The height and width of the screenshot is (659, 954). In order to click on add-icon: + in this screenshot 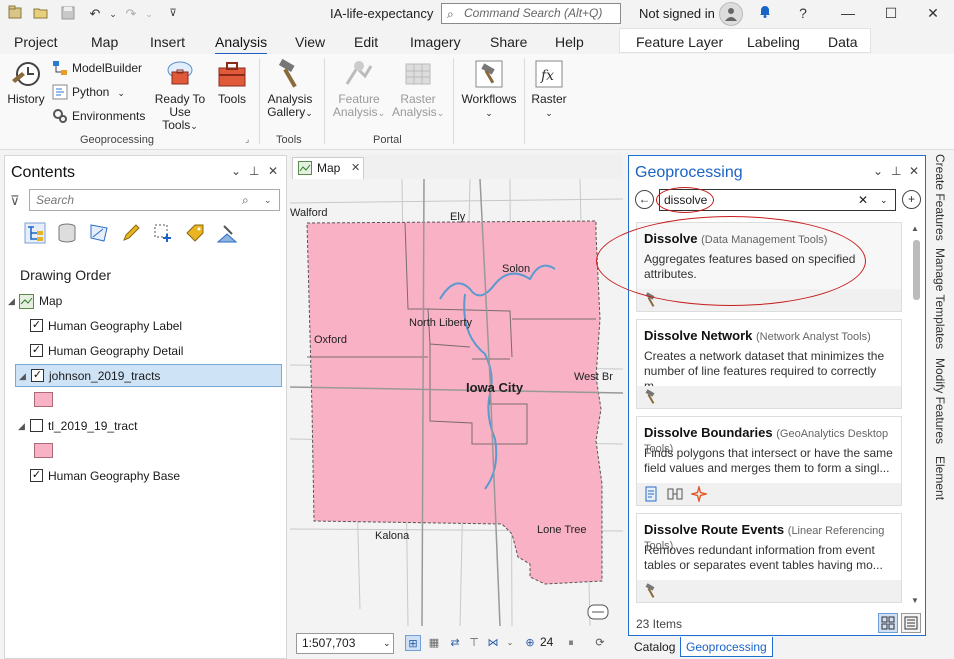, I will do `click(911, 199)`.